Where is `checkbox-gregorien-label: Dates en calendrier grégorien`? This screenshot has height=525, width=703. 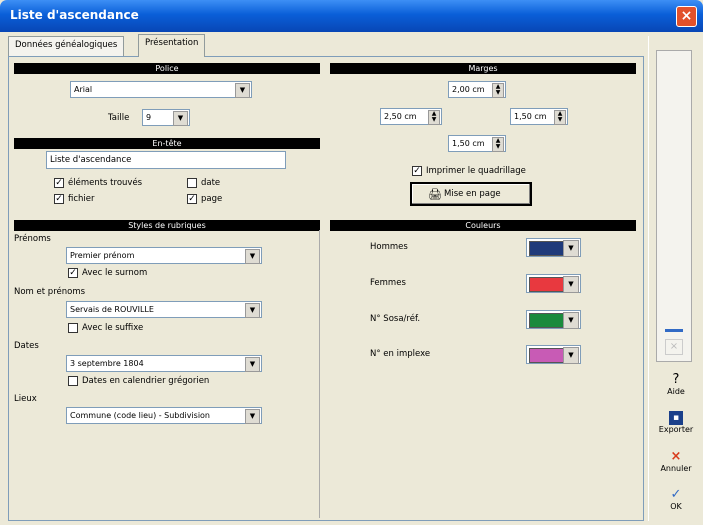 checkbox-gregorien-label: Dates en calendrier grégorien is located at coordinates (146, 381).